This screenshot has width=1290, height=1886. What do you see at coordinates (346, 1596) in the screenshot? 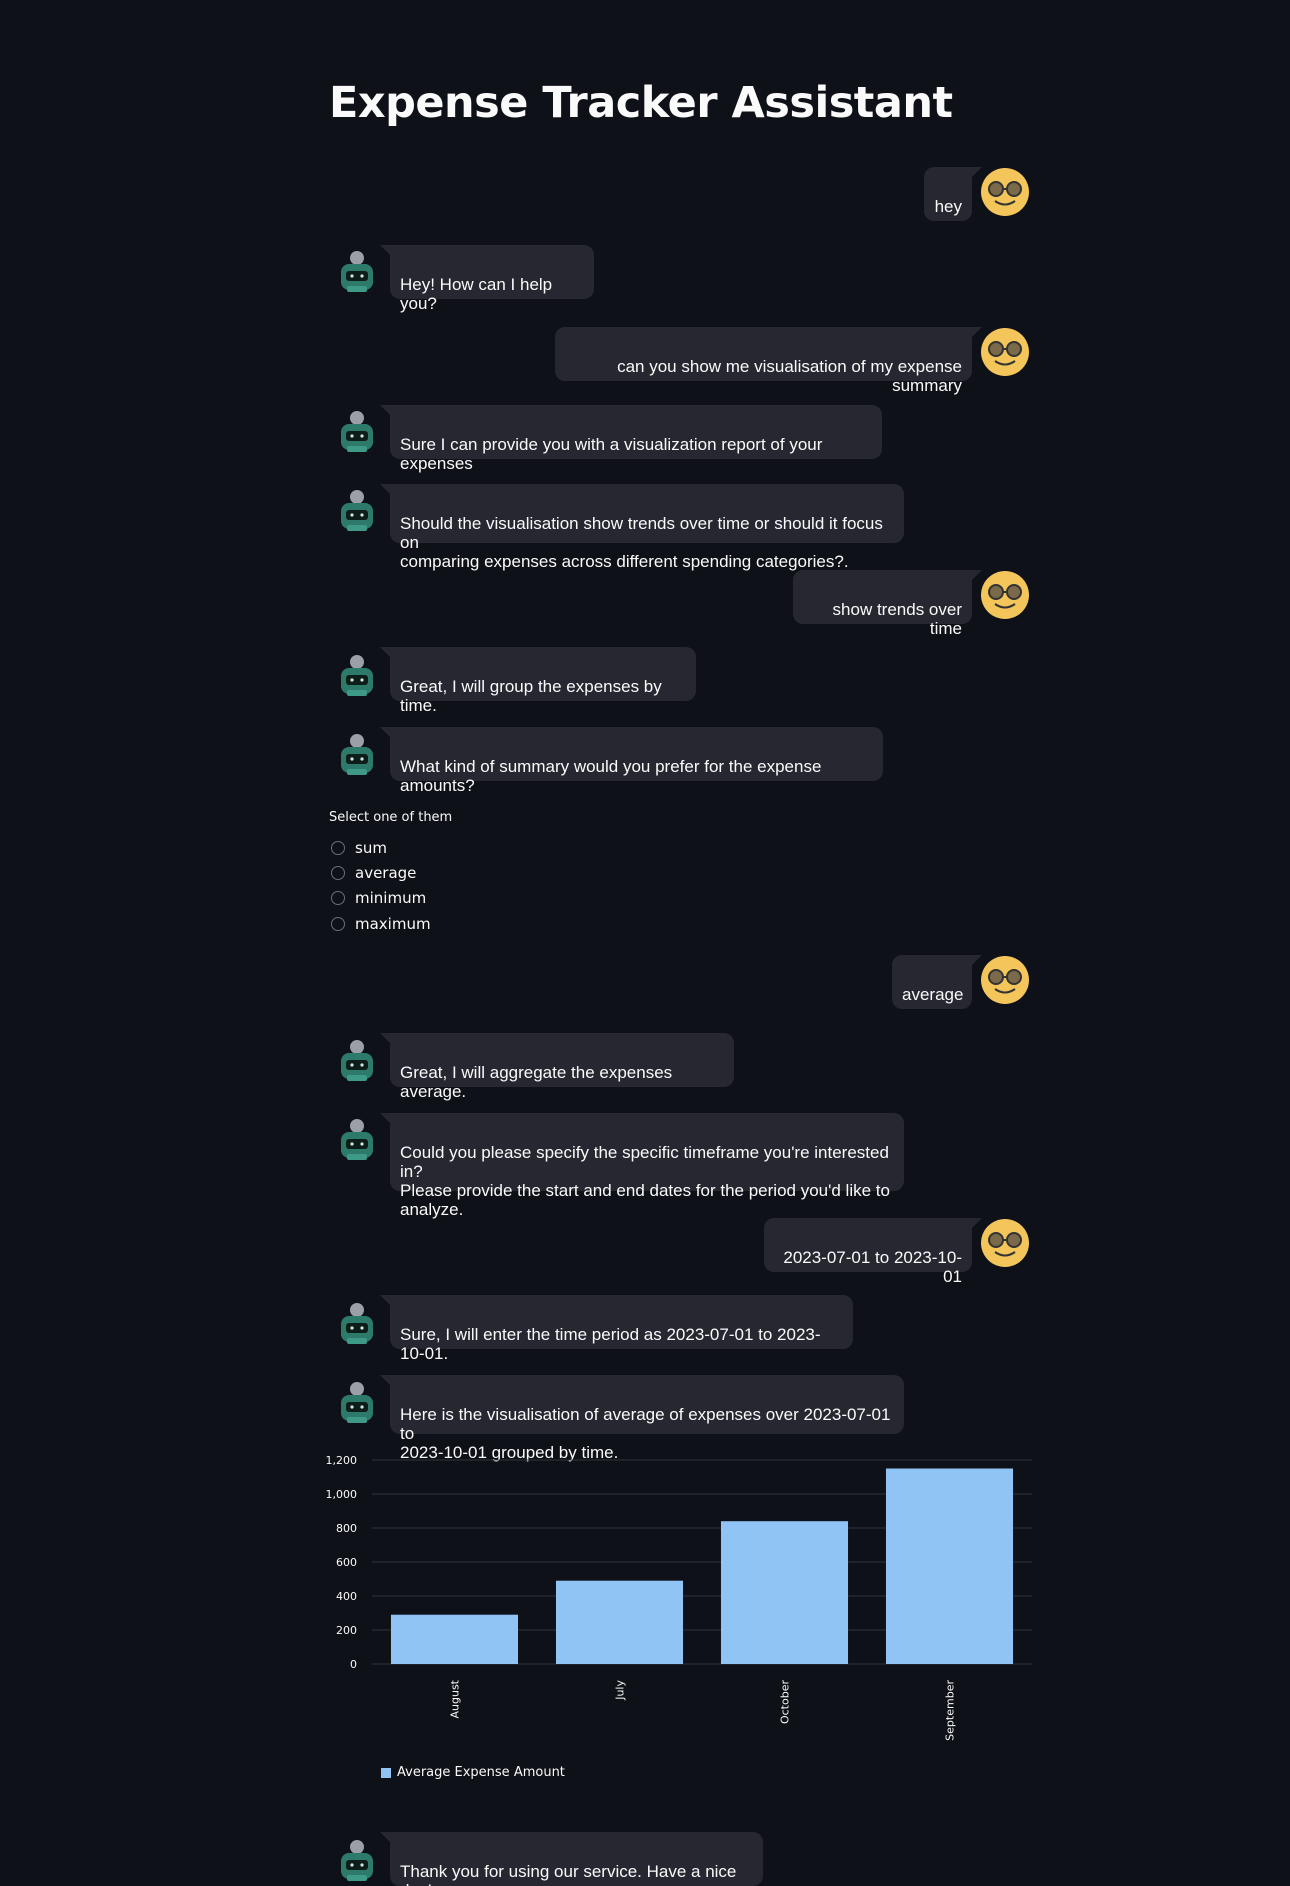
I see `y-tick-label: 400` at bounding box center [346, 1596].